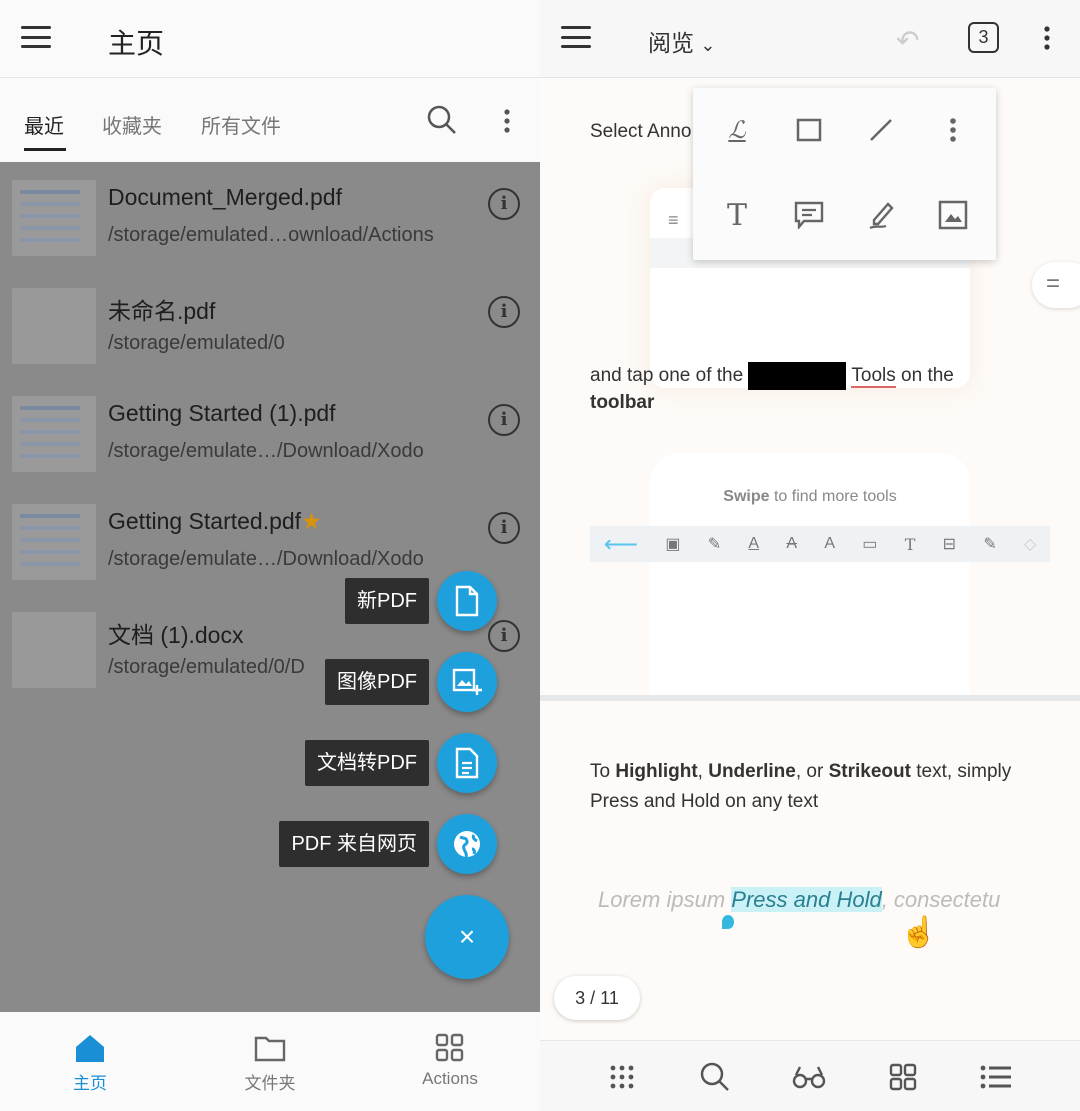 Image resolution: width=1080 pixels, height=1111 pixels. Describe the element at coordinates (983, 37) in the screenshot. I see `tab-count-button: 3` at that location.